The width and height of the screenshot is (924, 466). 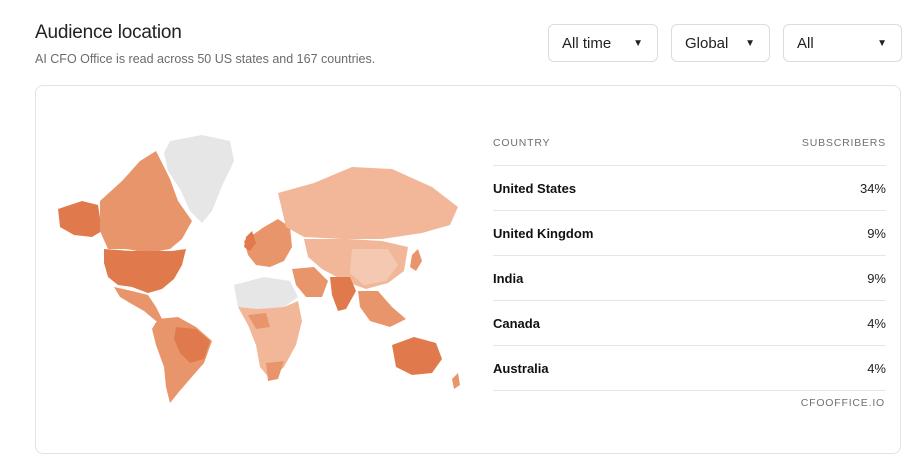 What do you see at coordinates (417, 356) in the screenshot?
I see `map-region-australia` at bounding box center [417, 356].